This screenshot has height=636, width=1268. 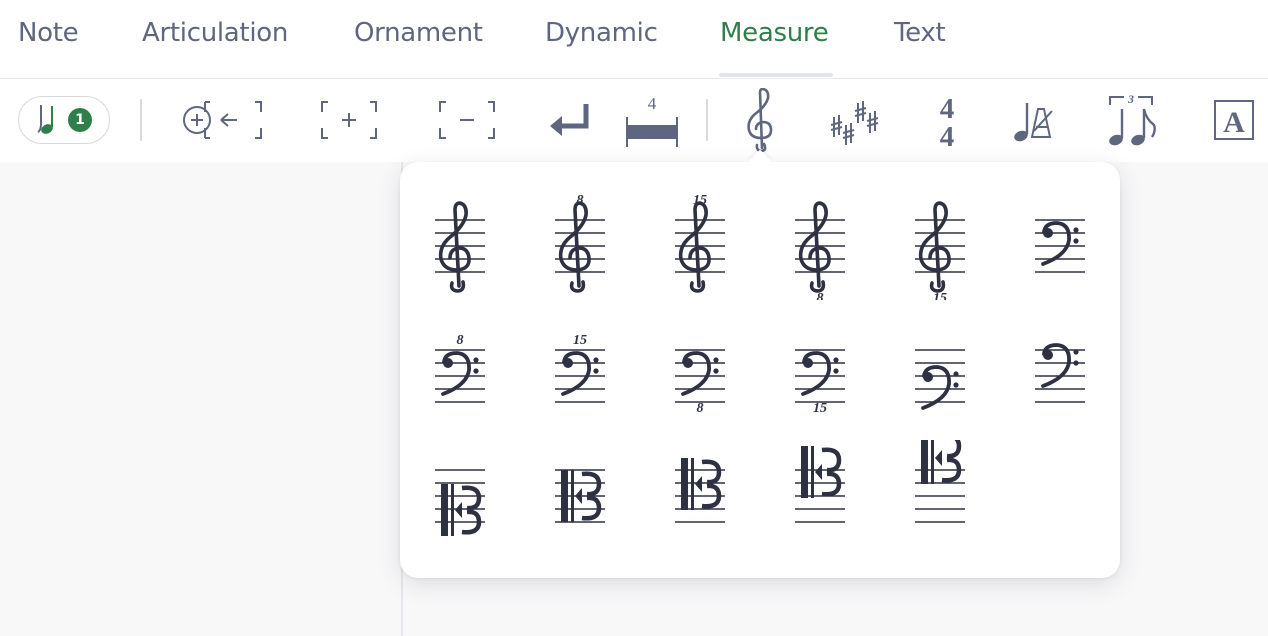 I want to click on key-signature-button, so click(x=854, y=120).